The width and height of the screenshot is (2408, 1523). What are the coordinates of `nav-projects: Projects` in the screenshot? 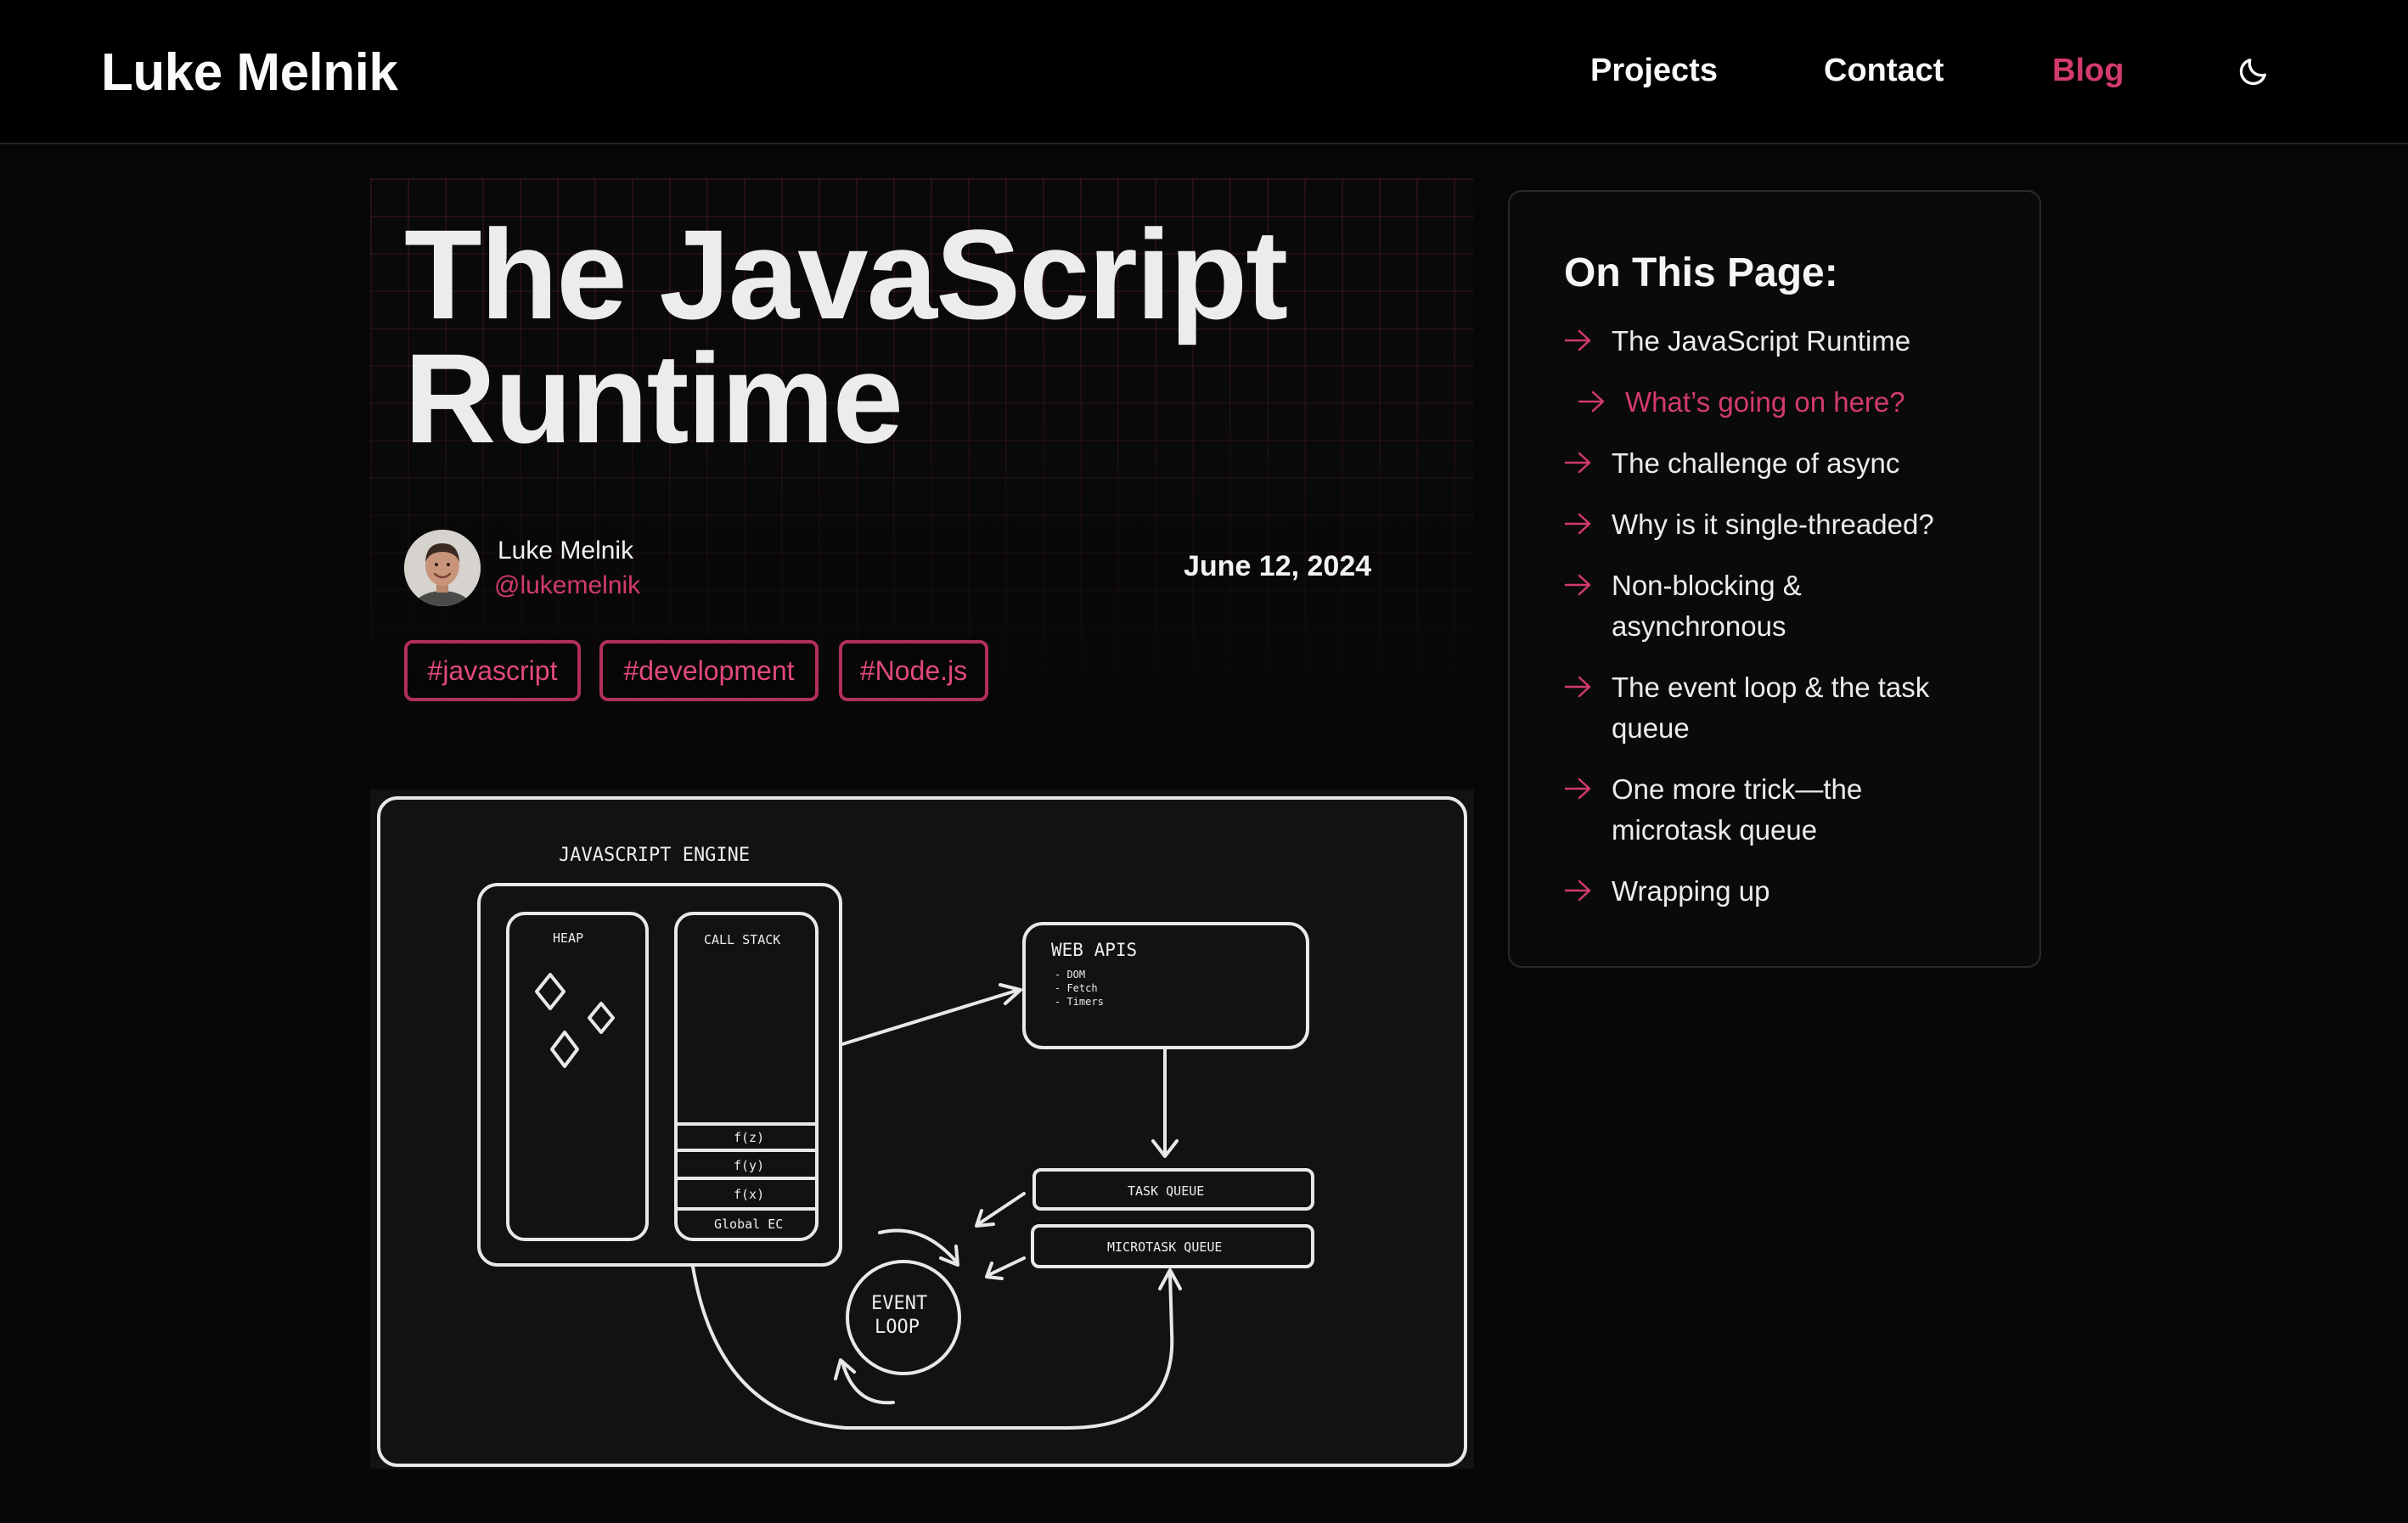 It's located at (1654, 71).